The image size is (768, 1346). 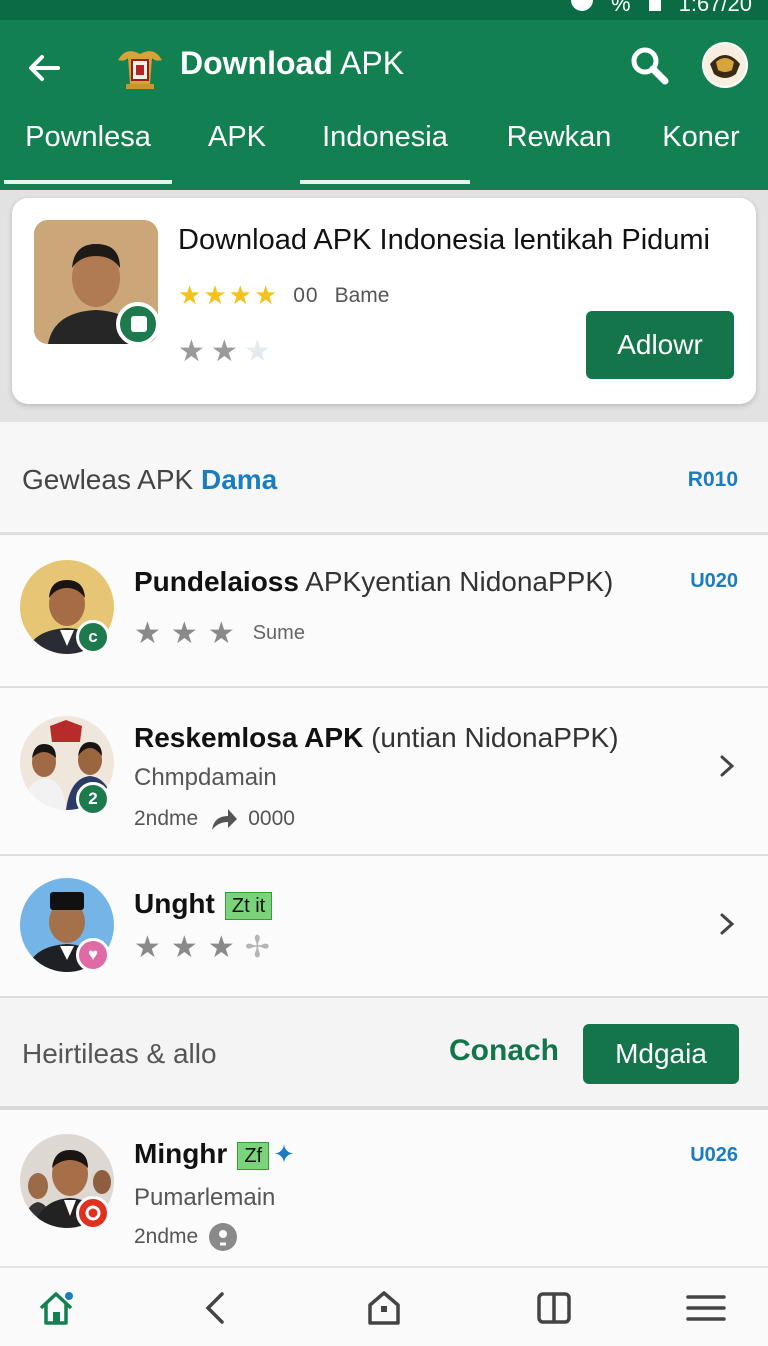 What do you see at coordinates (714, 1155) in the screenshot?
I see `item-code: U026` at bounding box center [714, 1155].